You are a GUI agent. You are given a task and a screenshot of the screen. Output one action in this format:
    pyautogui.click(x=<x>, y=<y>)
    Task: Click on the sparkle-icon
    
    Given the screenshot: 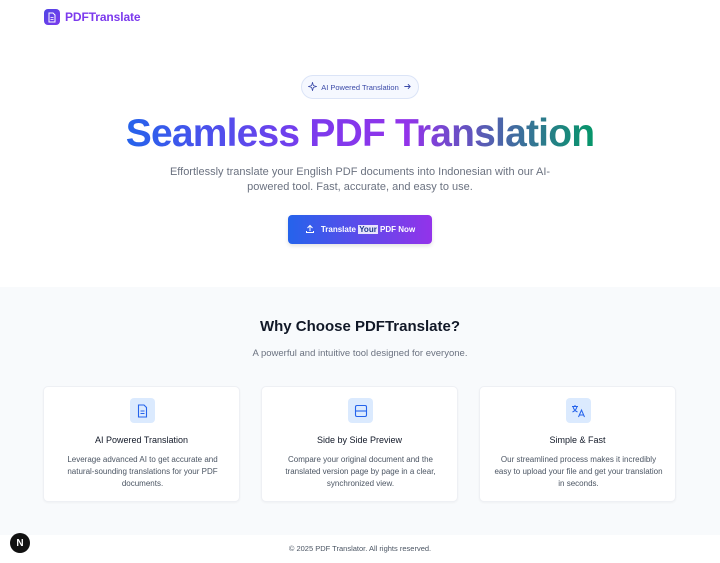 What is the action you would take?
    pyautogui.click(x=313, y=86)
    